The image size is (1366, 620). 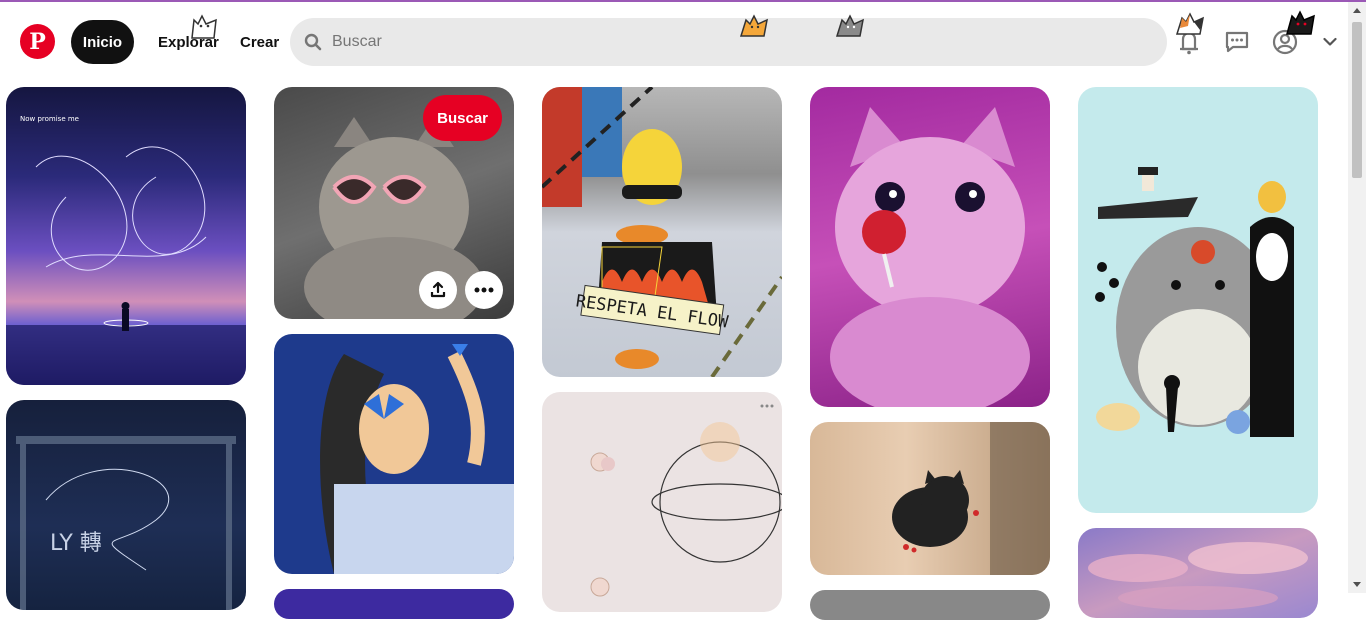 I want to click on pin-purple-partial, so click(x=394, y=604).